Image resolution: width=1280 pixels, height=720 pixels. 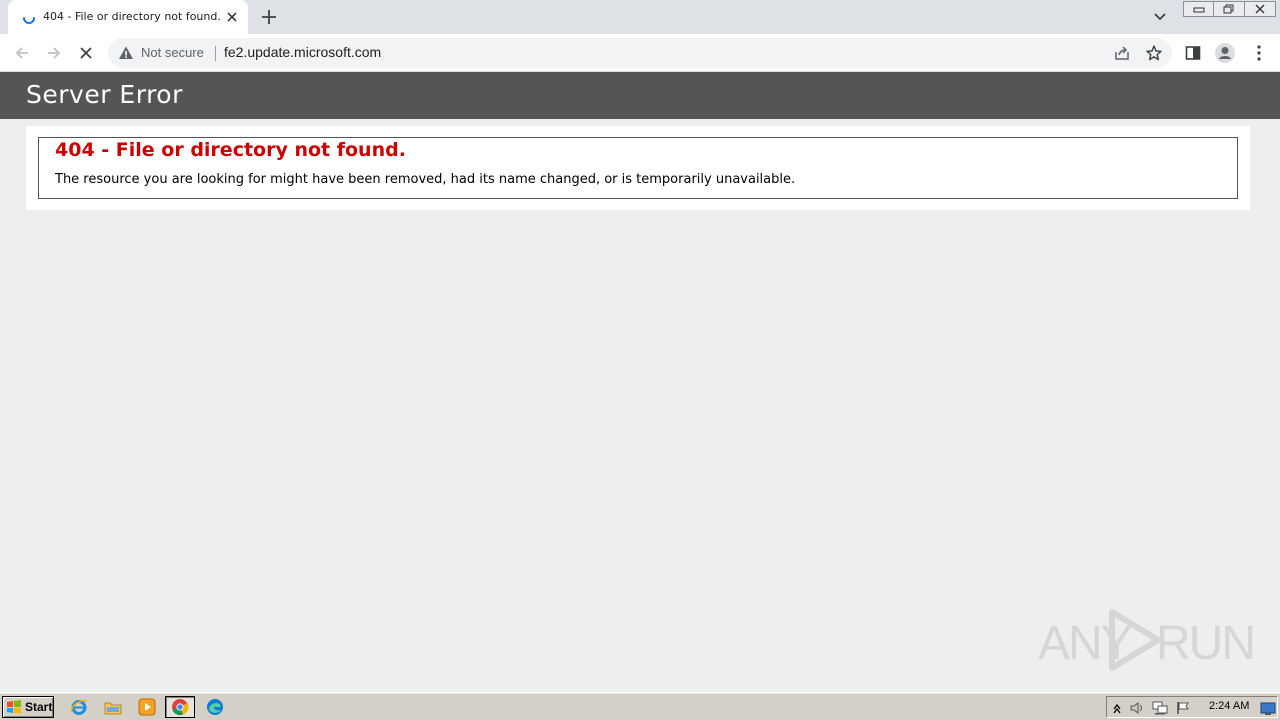 I want to click on desktop-icon, so click(x=1268, y=708).